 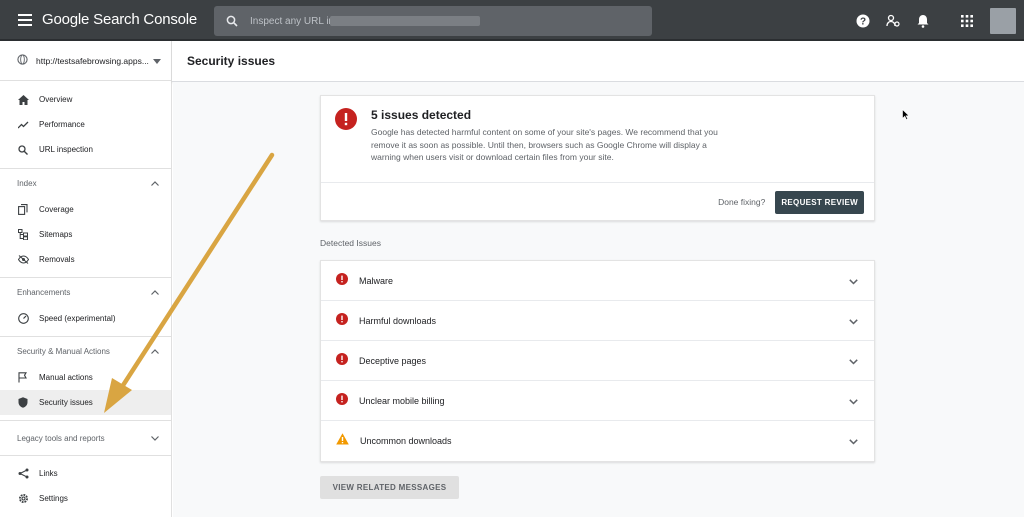 I want to click on section-legacy-tools: Legacy tools and reports, so click(x=85, y=438).